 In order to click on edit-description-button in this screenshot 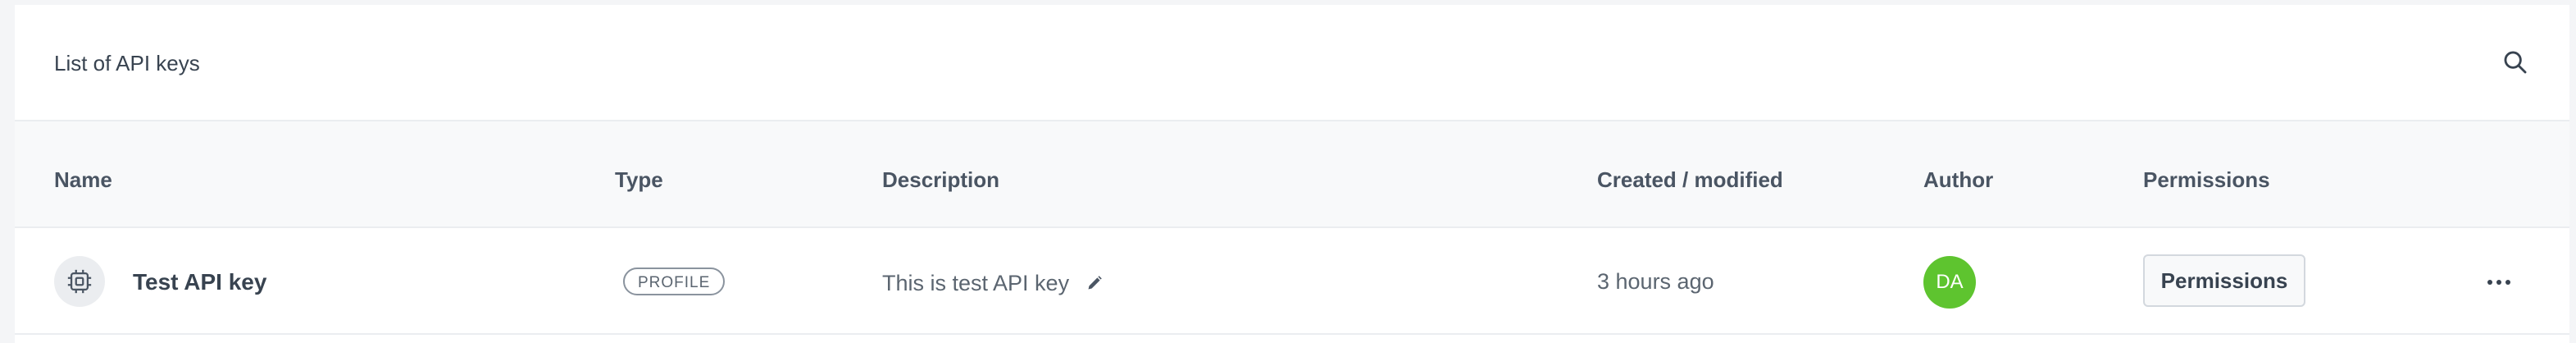, I will do `click(1094, 283)`.